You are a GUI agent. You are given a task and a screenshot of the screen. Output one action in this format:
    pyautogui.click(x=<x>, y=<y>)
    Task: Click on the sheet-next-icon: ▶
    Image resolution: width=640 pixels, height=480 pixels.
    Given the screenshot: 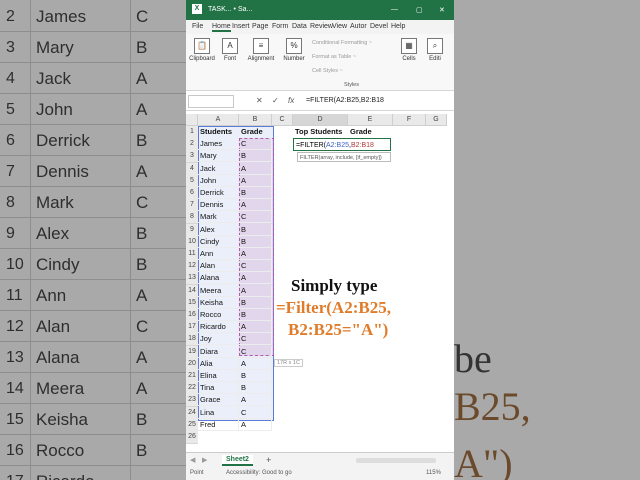 What is the action you would take?
    pyautogui.click(x=204, y=460)
    